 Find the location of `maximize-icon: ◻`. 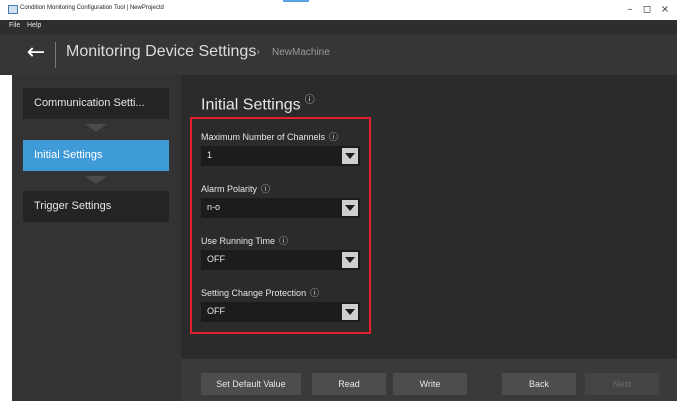

maximize-icon: ◻ is located at coordinates (647, 10).